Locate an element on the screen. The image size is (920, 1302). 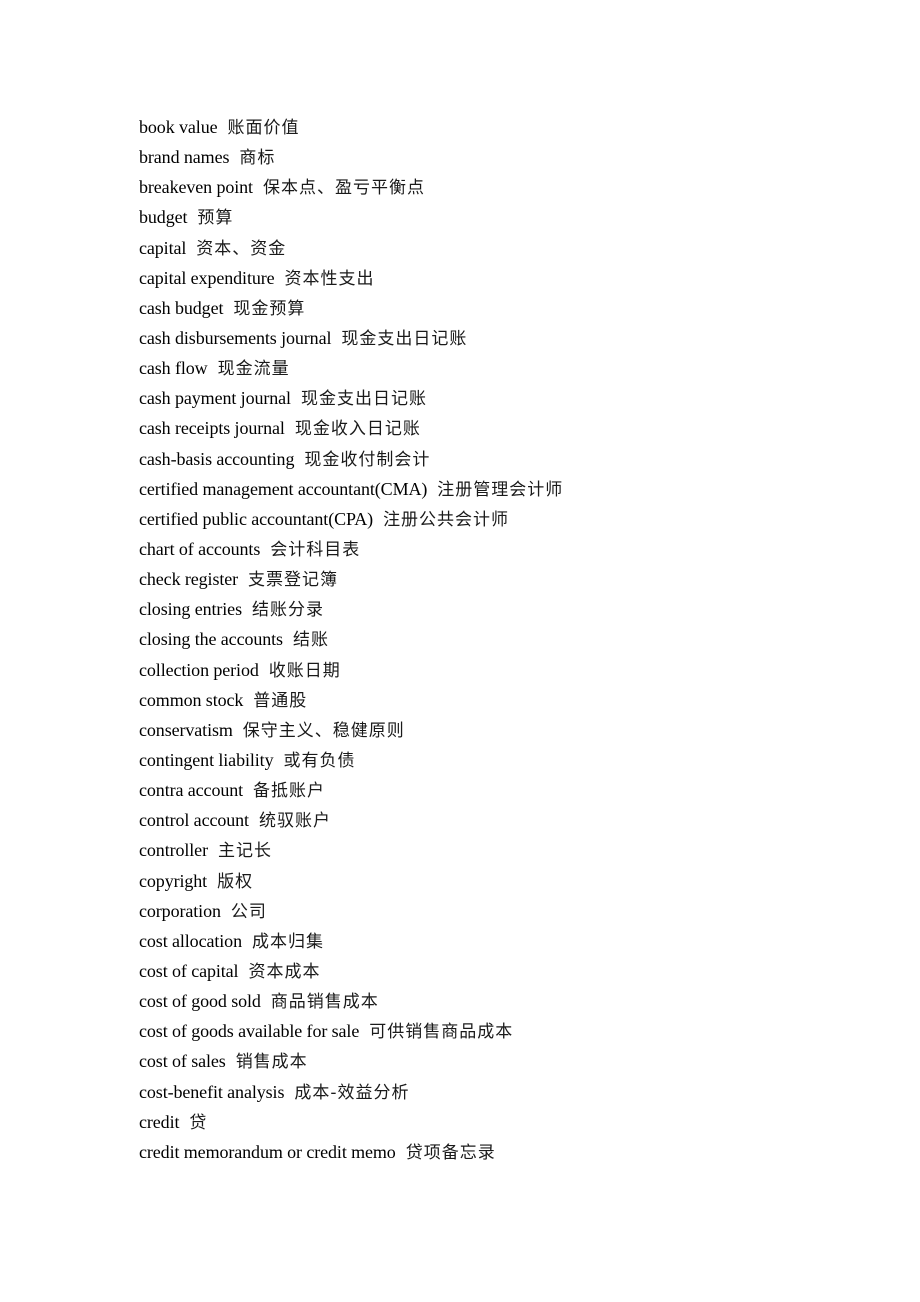
term-english: cash flow is located at coordinates (173, 368).